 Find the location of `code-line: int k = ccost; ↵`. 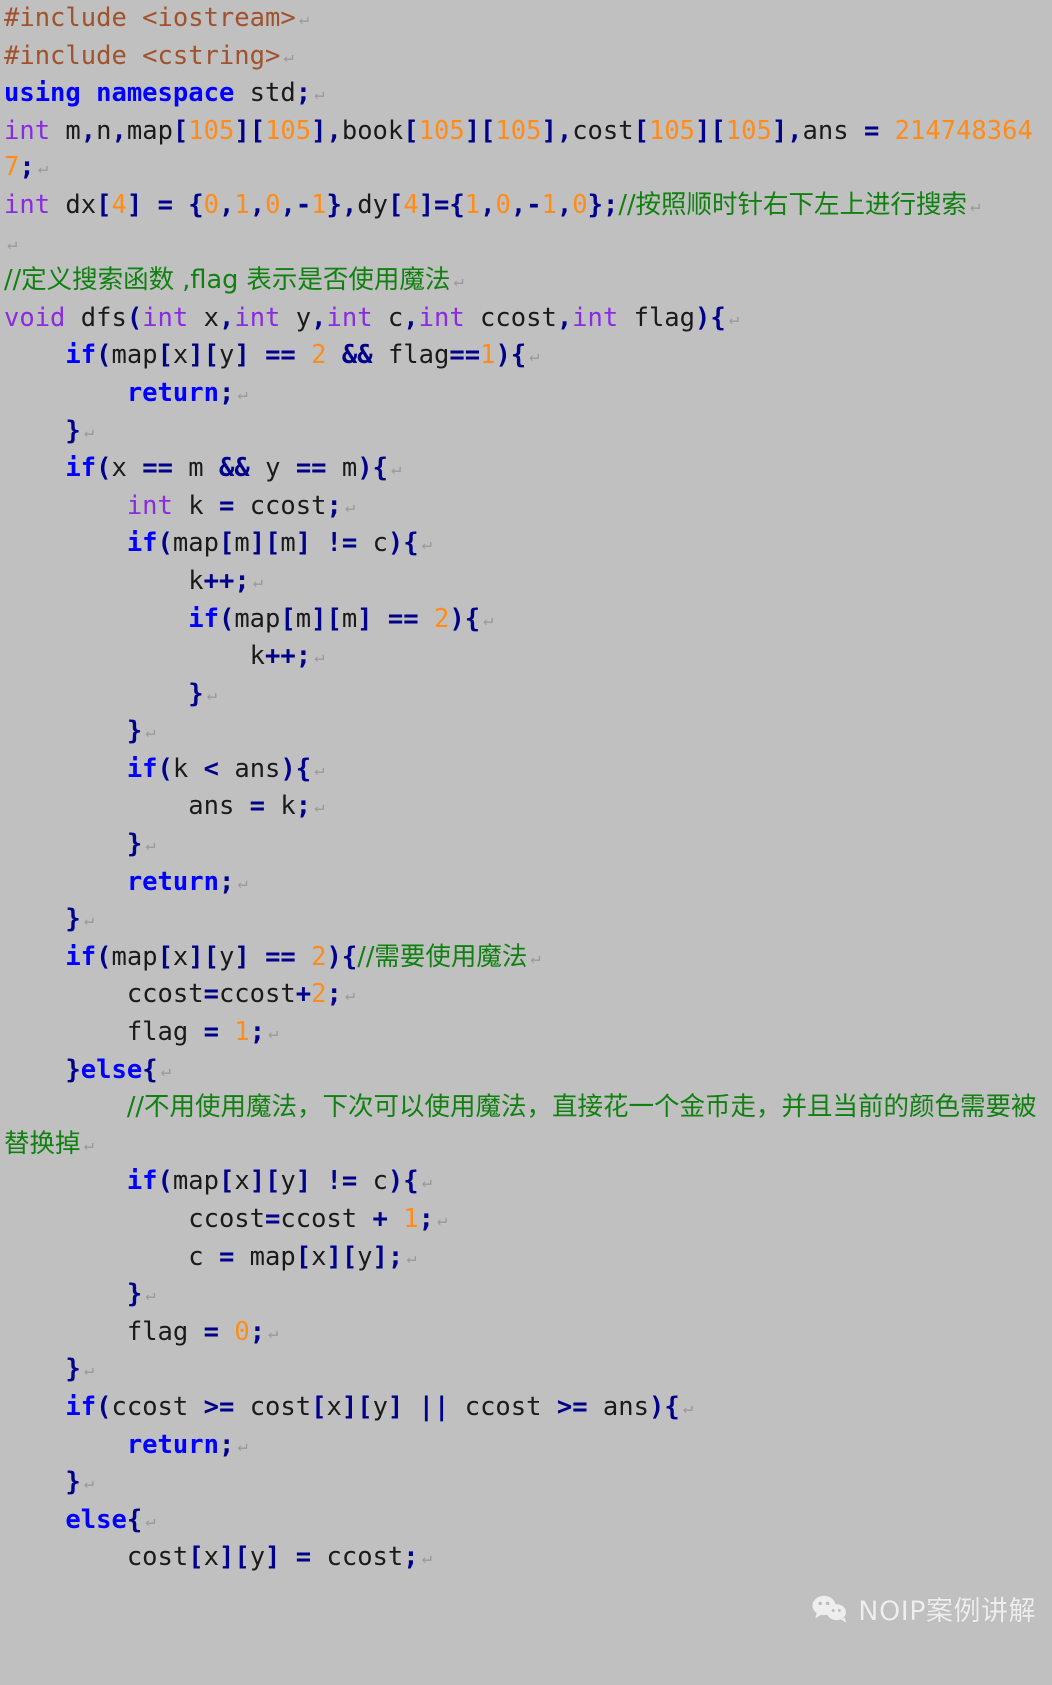

code-line: int k = ccost; ↵ is located at coordinates (241, 505).